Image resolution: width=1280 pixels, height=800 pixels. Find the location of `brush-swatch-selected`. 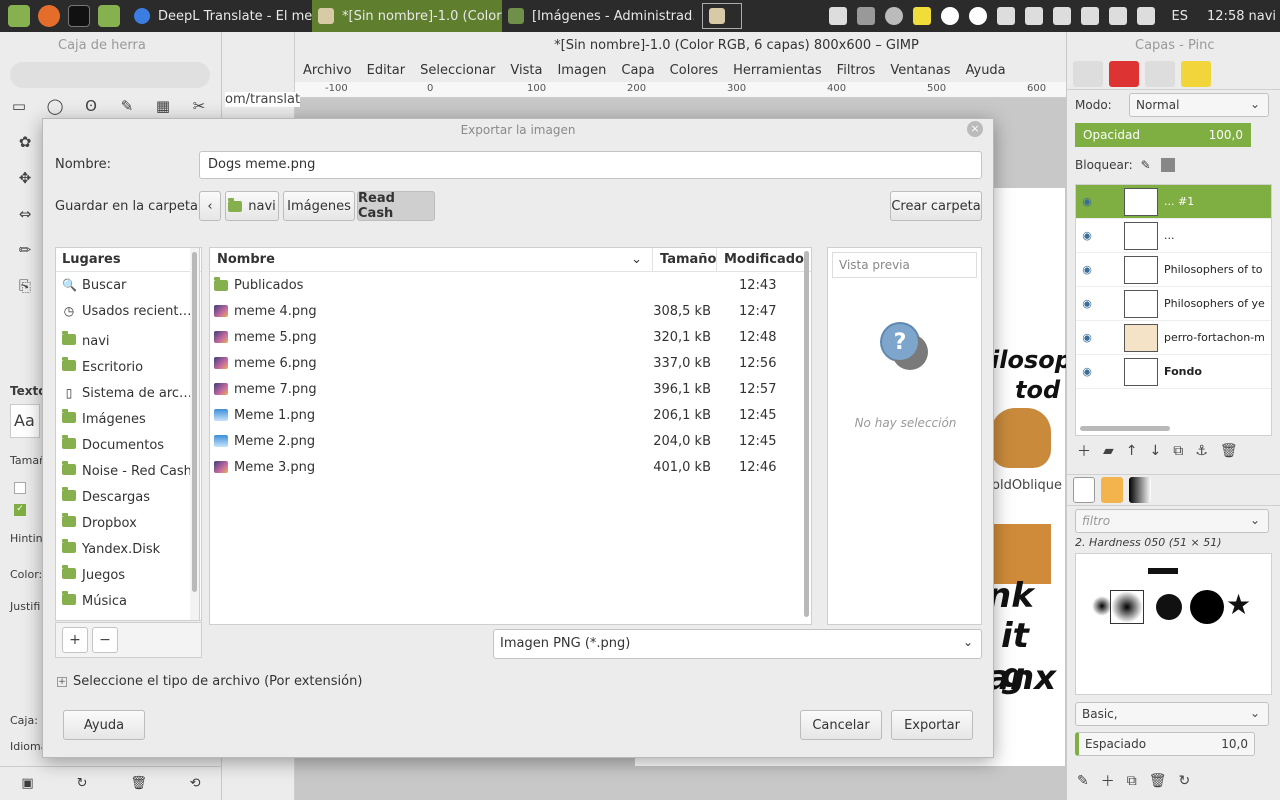

brush-swatch-selected is located at coordinates (1127, 607).